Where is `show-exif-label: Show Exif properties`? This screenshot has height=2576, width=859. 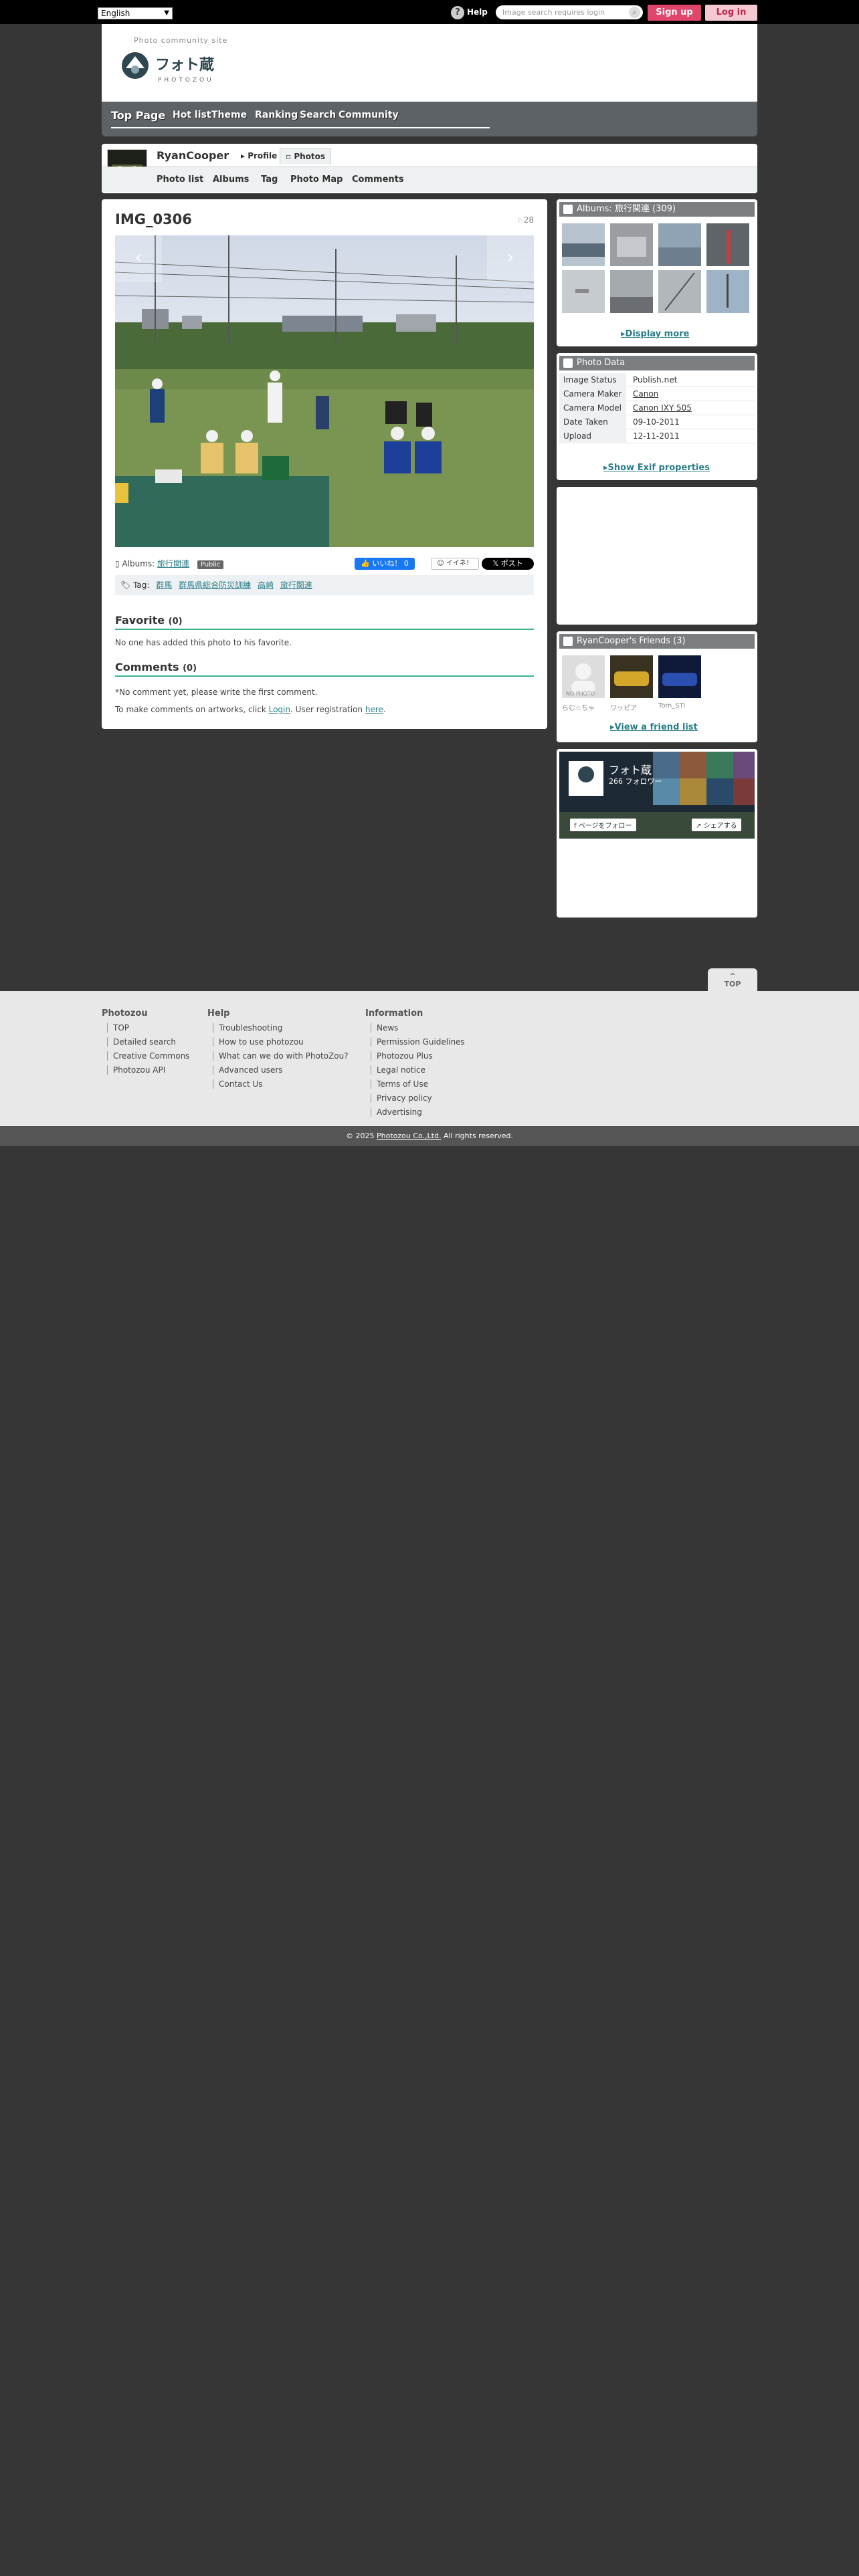 show-exif-label: Show Exif properties is located at coordinates (658, 468).